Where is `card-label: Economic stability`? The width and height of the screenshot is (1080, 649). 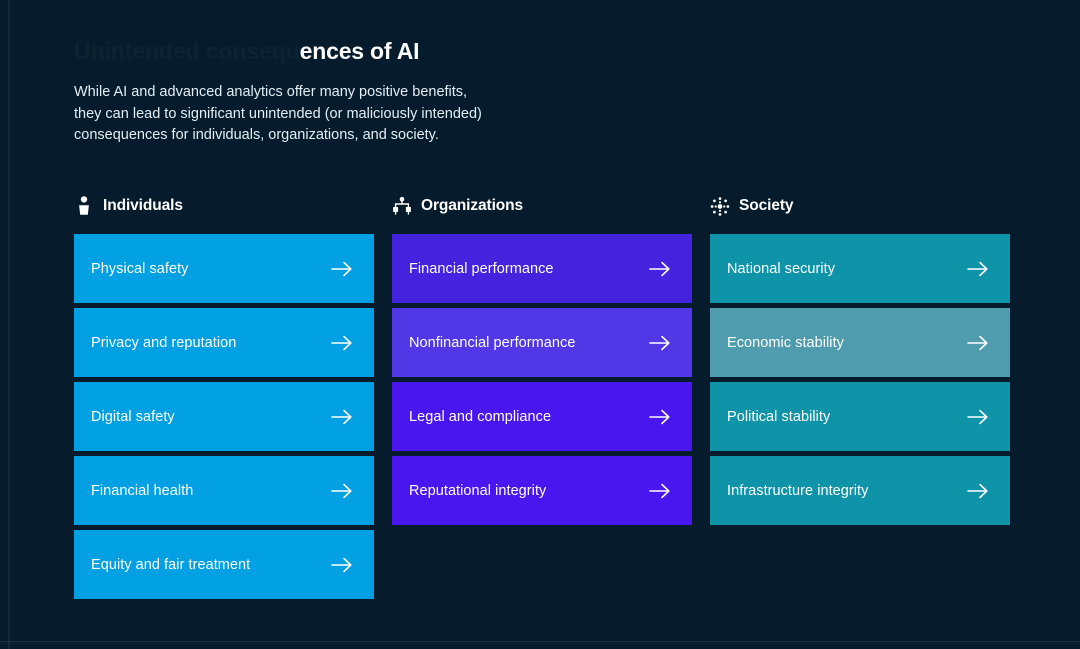
card-label: Economic stability is located at coordinates (785, 342).